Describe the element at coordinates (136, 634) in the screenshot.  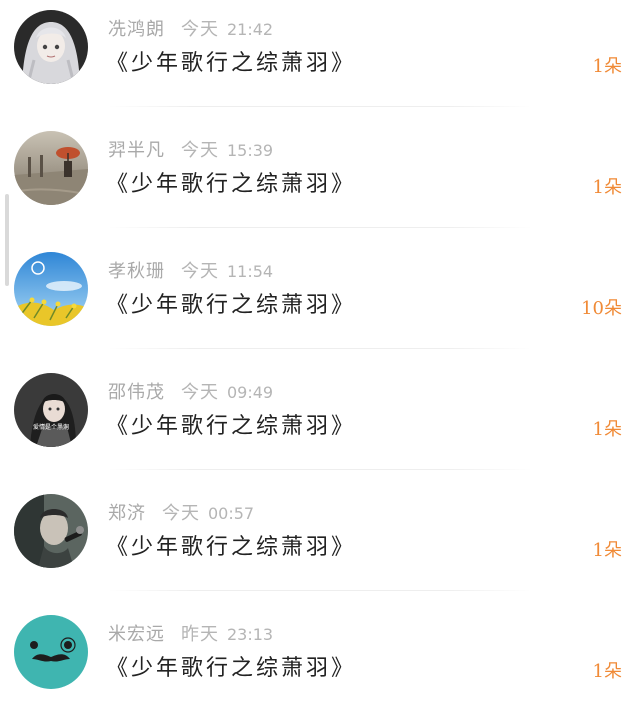
I see `username: 米宏远` at that location.